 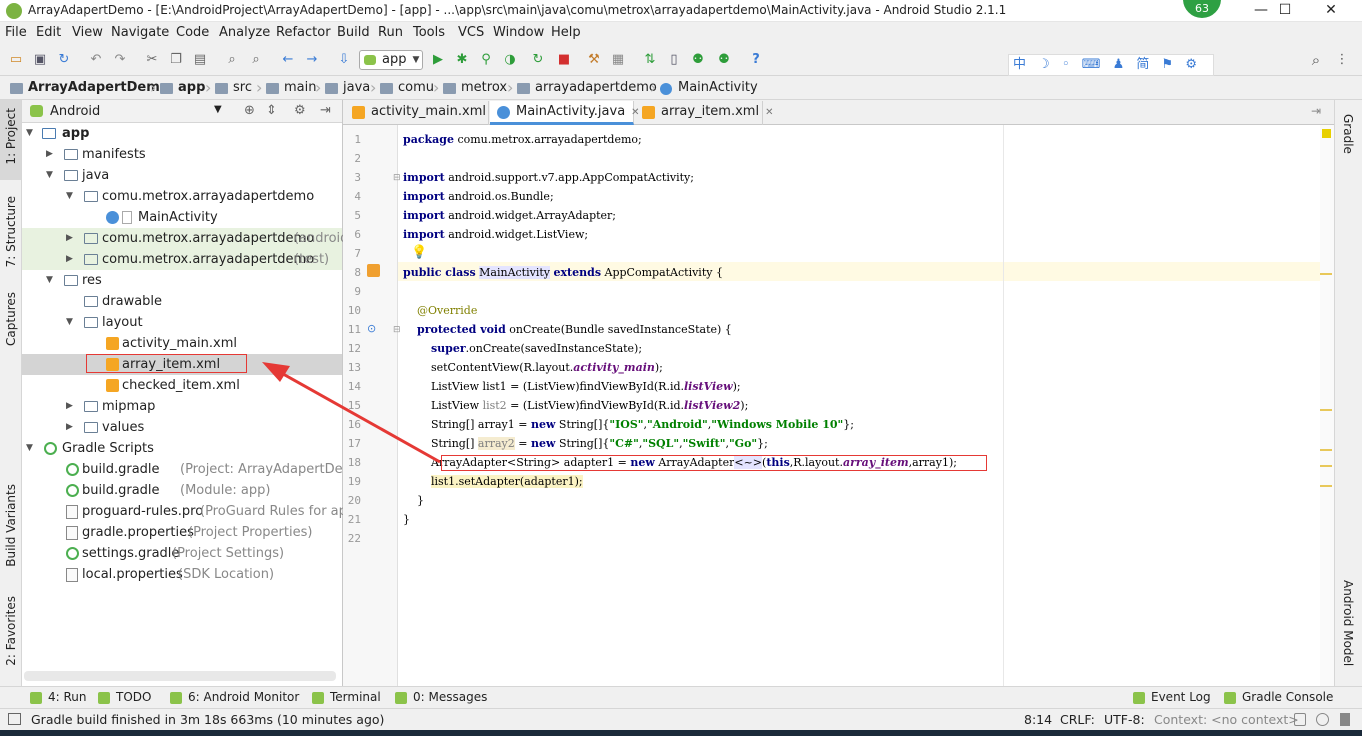 What do you see at coordinates (192, 32) in the screenshot?
I see `menu-code: Code` at bounding box center [192, 32].